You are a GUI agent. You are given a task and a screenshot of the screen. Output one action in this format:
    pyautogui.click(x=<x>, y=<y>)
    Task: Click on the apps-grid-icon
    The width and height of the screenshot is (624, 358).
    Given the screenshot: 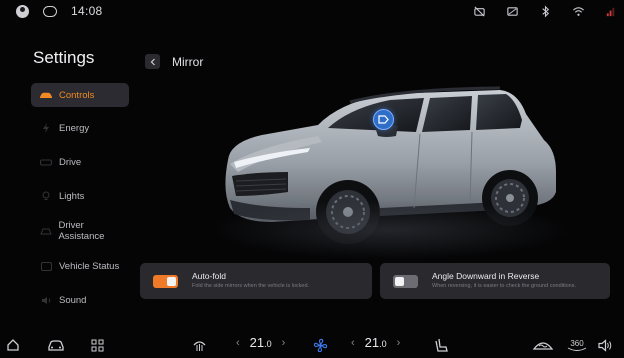 What is the action you would take?
    pyautogui.click(x=97, y=345)
    